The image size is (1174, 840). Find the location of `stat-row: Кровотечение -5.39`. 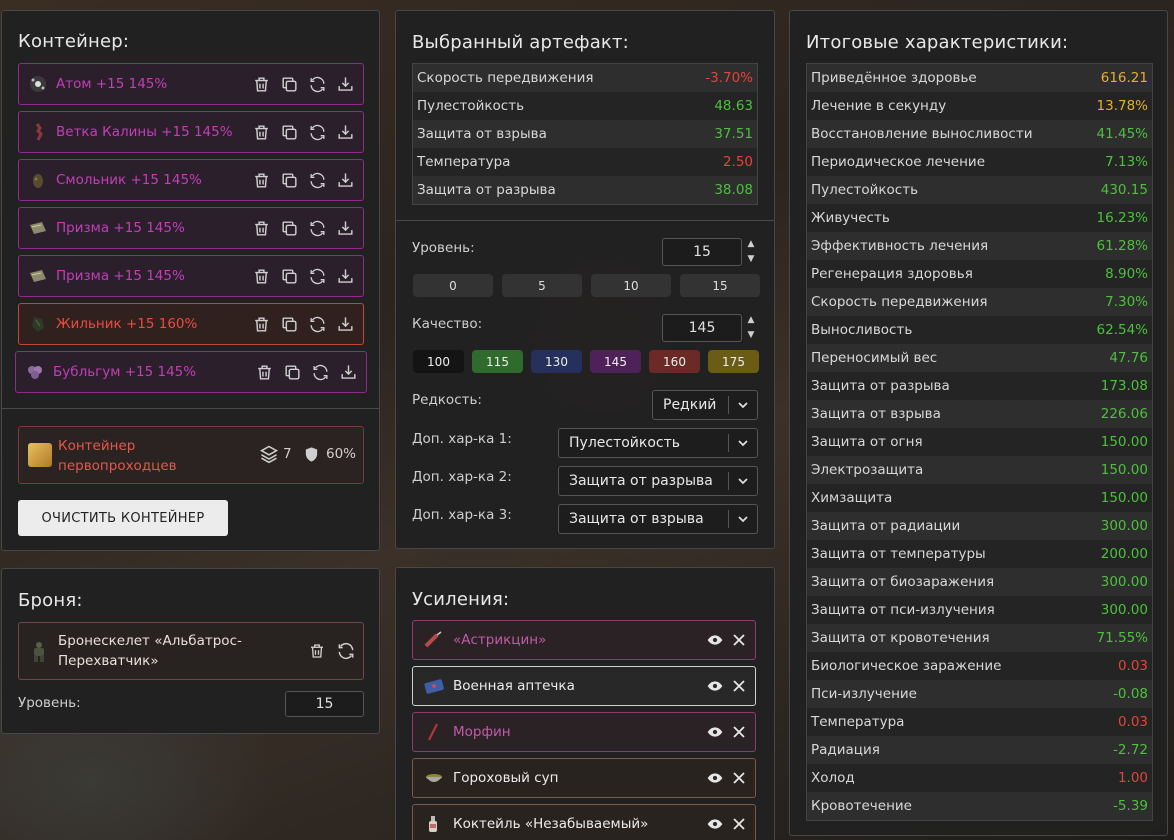

stat-row: Кровотечение -5.39 is located at coordinates (979, 806).